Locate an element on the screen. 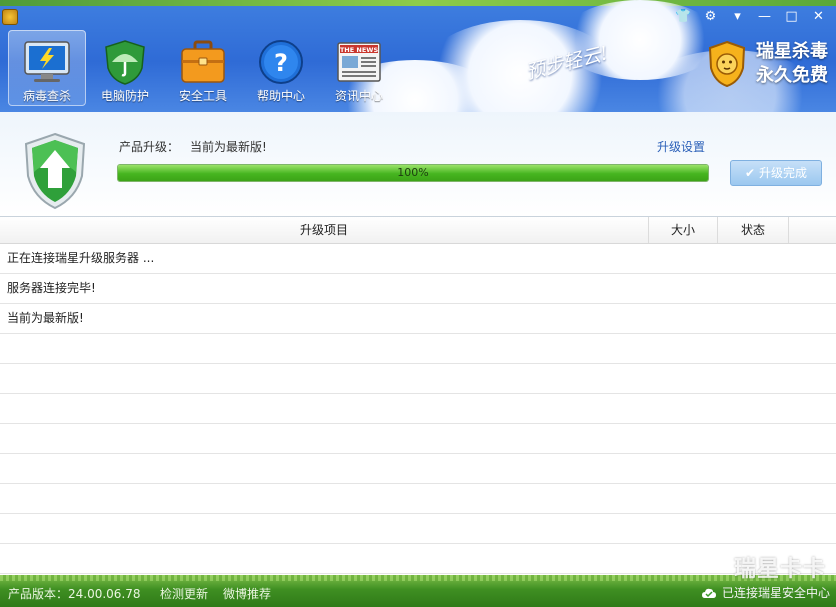 The image size is (836, 607). check-icon: ✔ is located at coordinates (750, 173).